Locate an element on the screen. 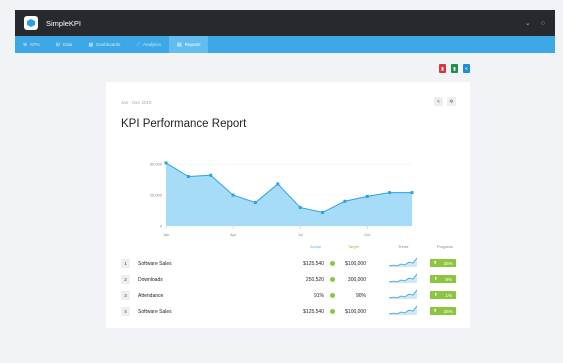 The height and width of the screenshot is (363, 563). chat-bubble-icon: ○ is located at coordinates (543, 23).